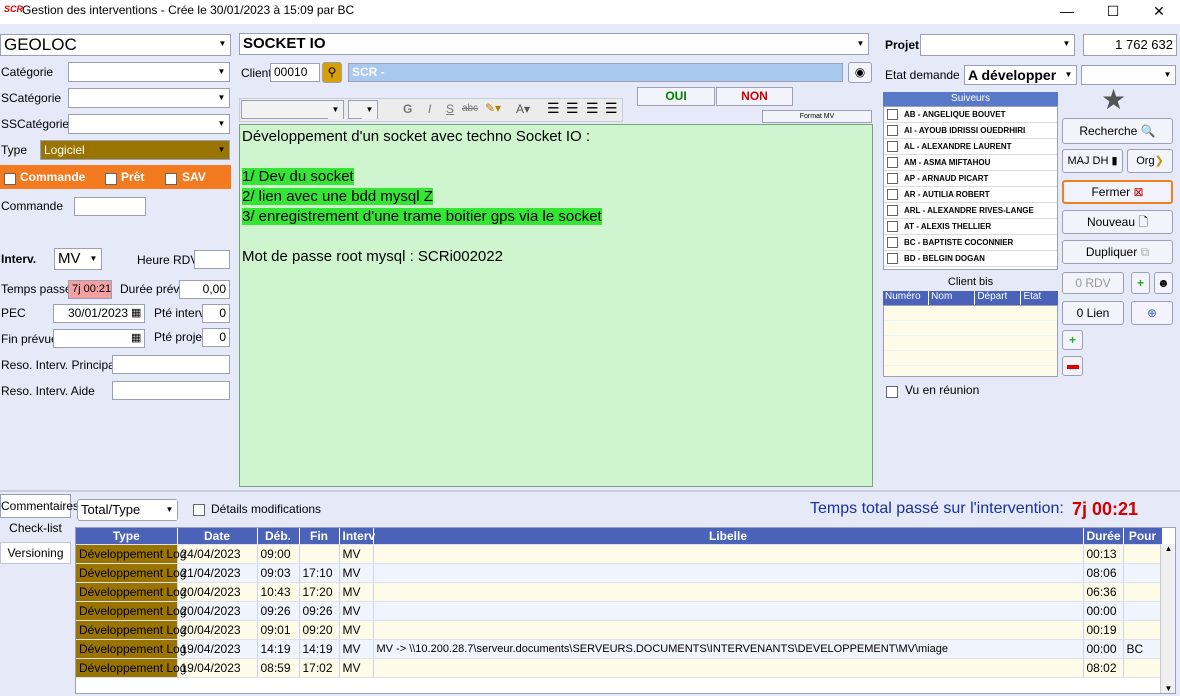 The image size is (1180, 696). Describe the element at coordinates (470, 108) in the screenshot. I see `strikethrough-icon: abc` at that location.